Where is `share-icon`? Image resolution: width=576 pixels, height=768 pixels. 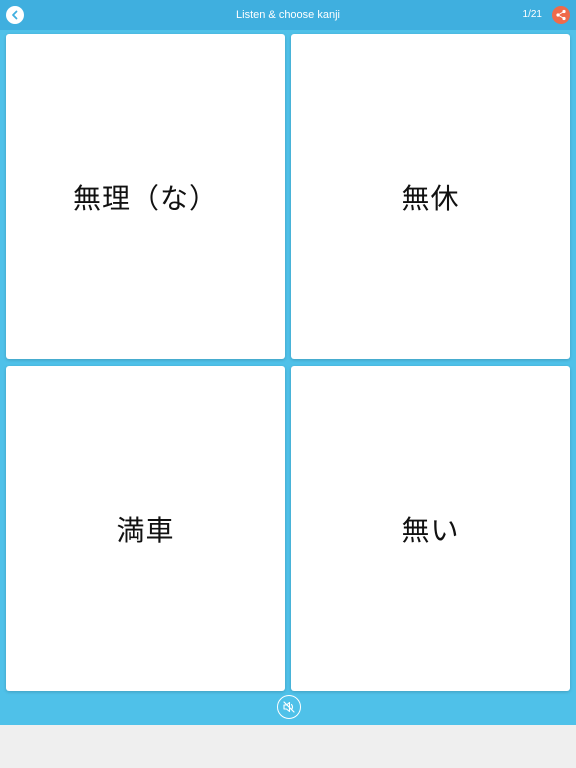 share-icon is located at coordinates (561, 15).